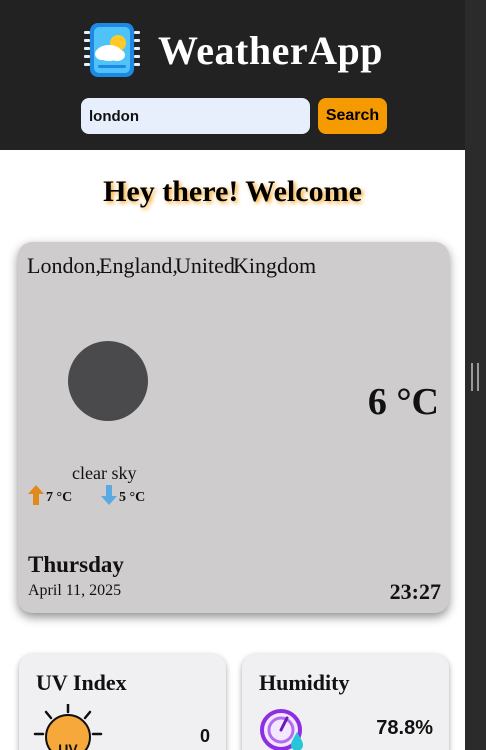 The height and width of the screenshot is (750, 486). Describe the element at coordinates (475, 377) in the screenshot. I see `panel-resize-handle` at that location.